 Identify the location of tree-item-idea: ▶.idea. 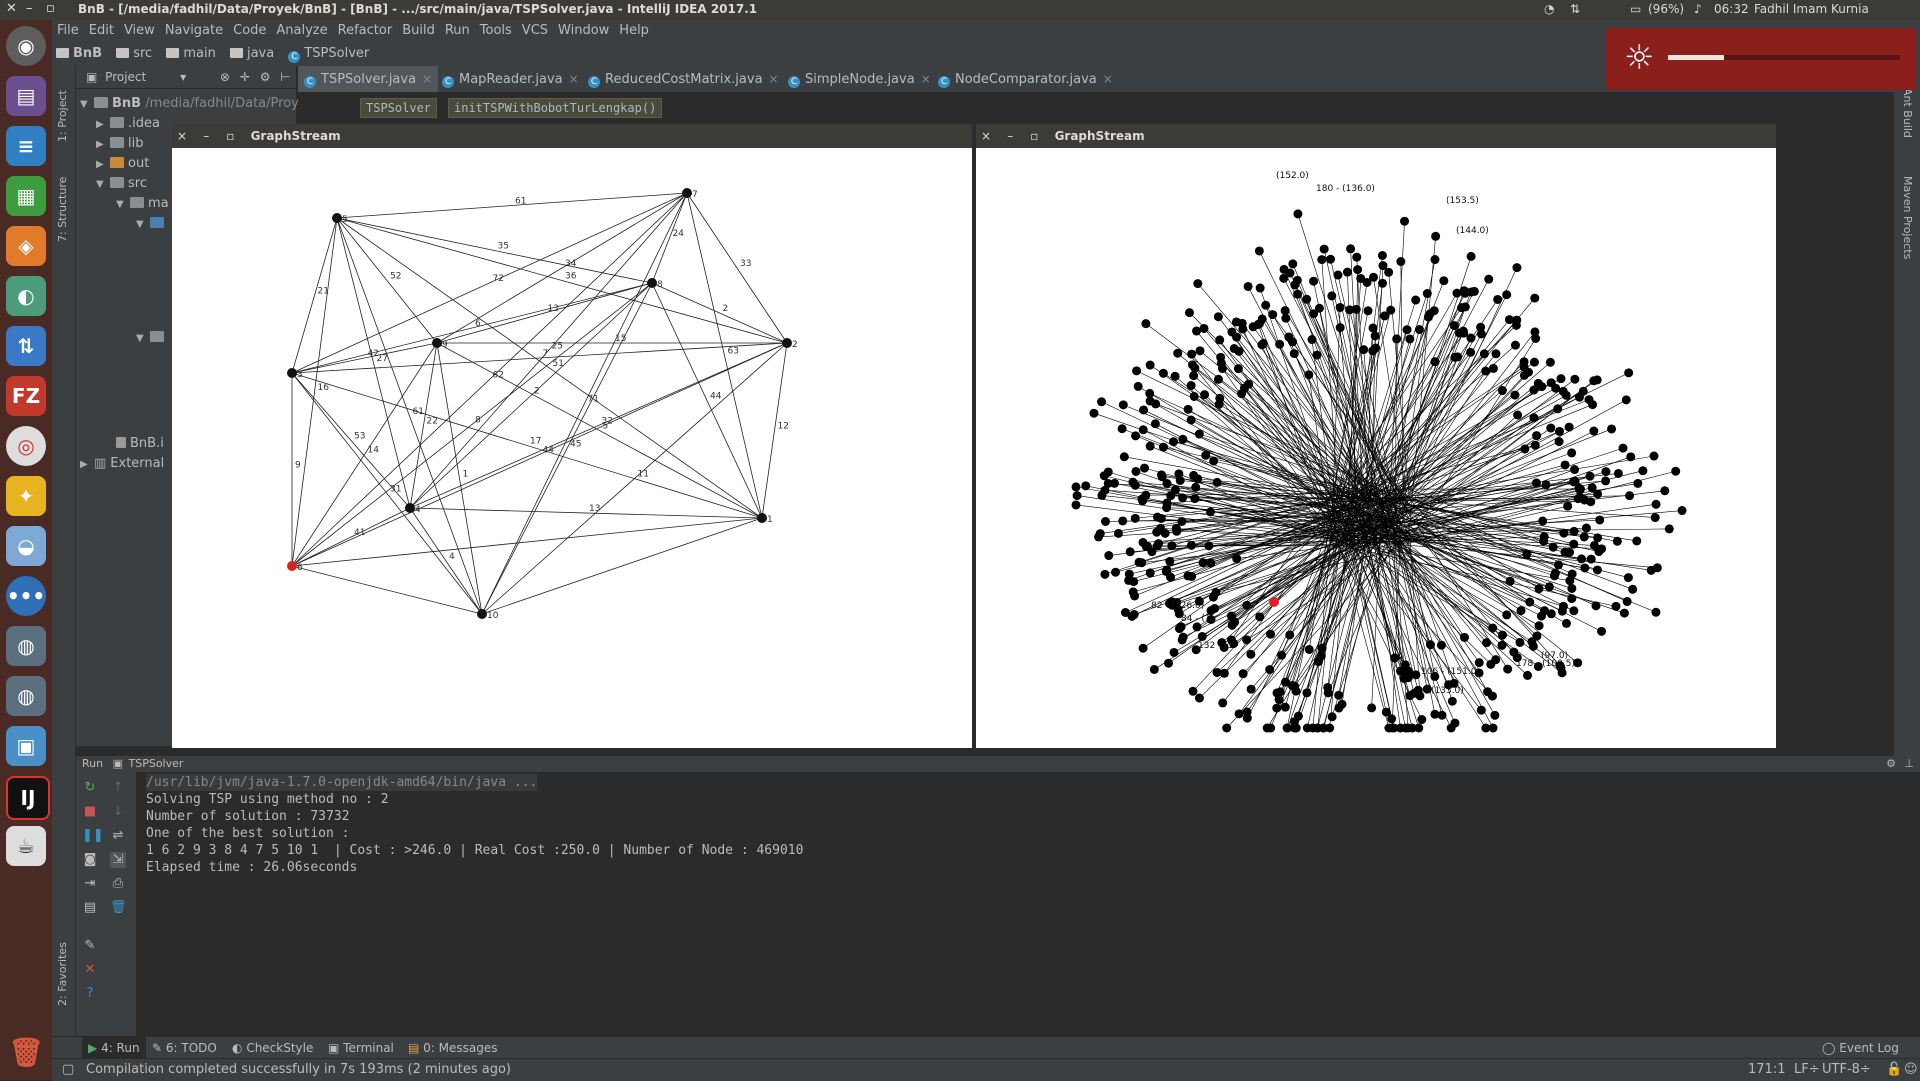
(128, 124).